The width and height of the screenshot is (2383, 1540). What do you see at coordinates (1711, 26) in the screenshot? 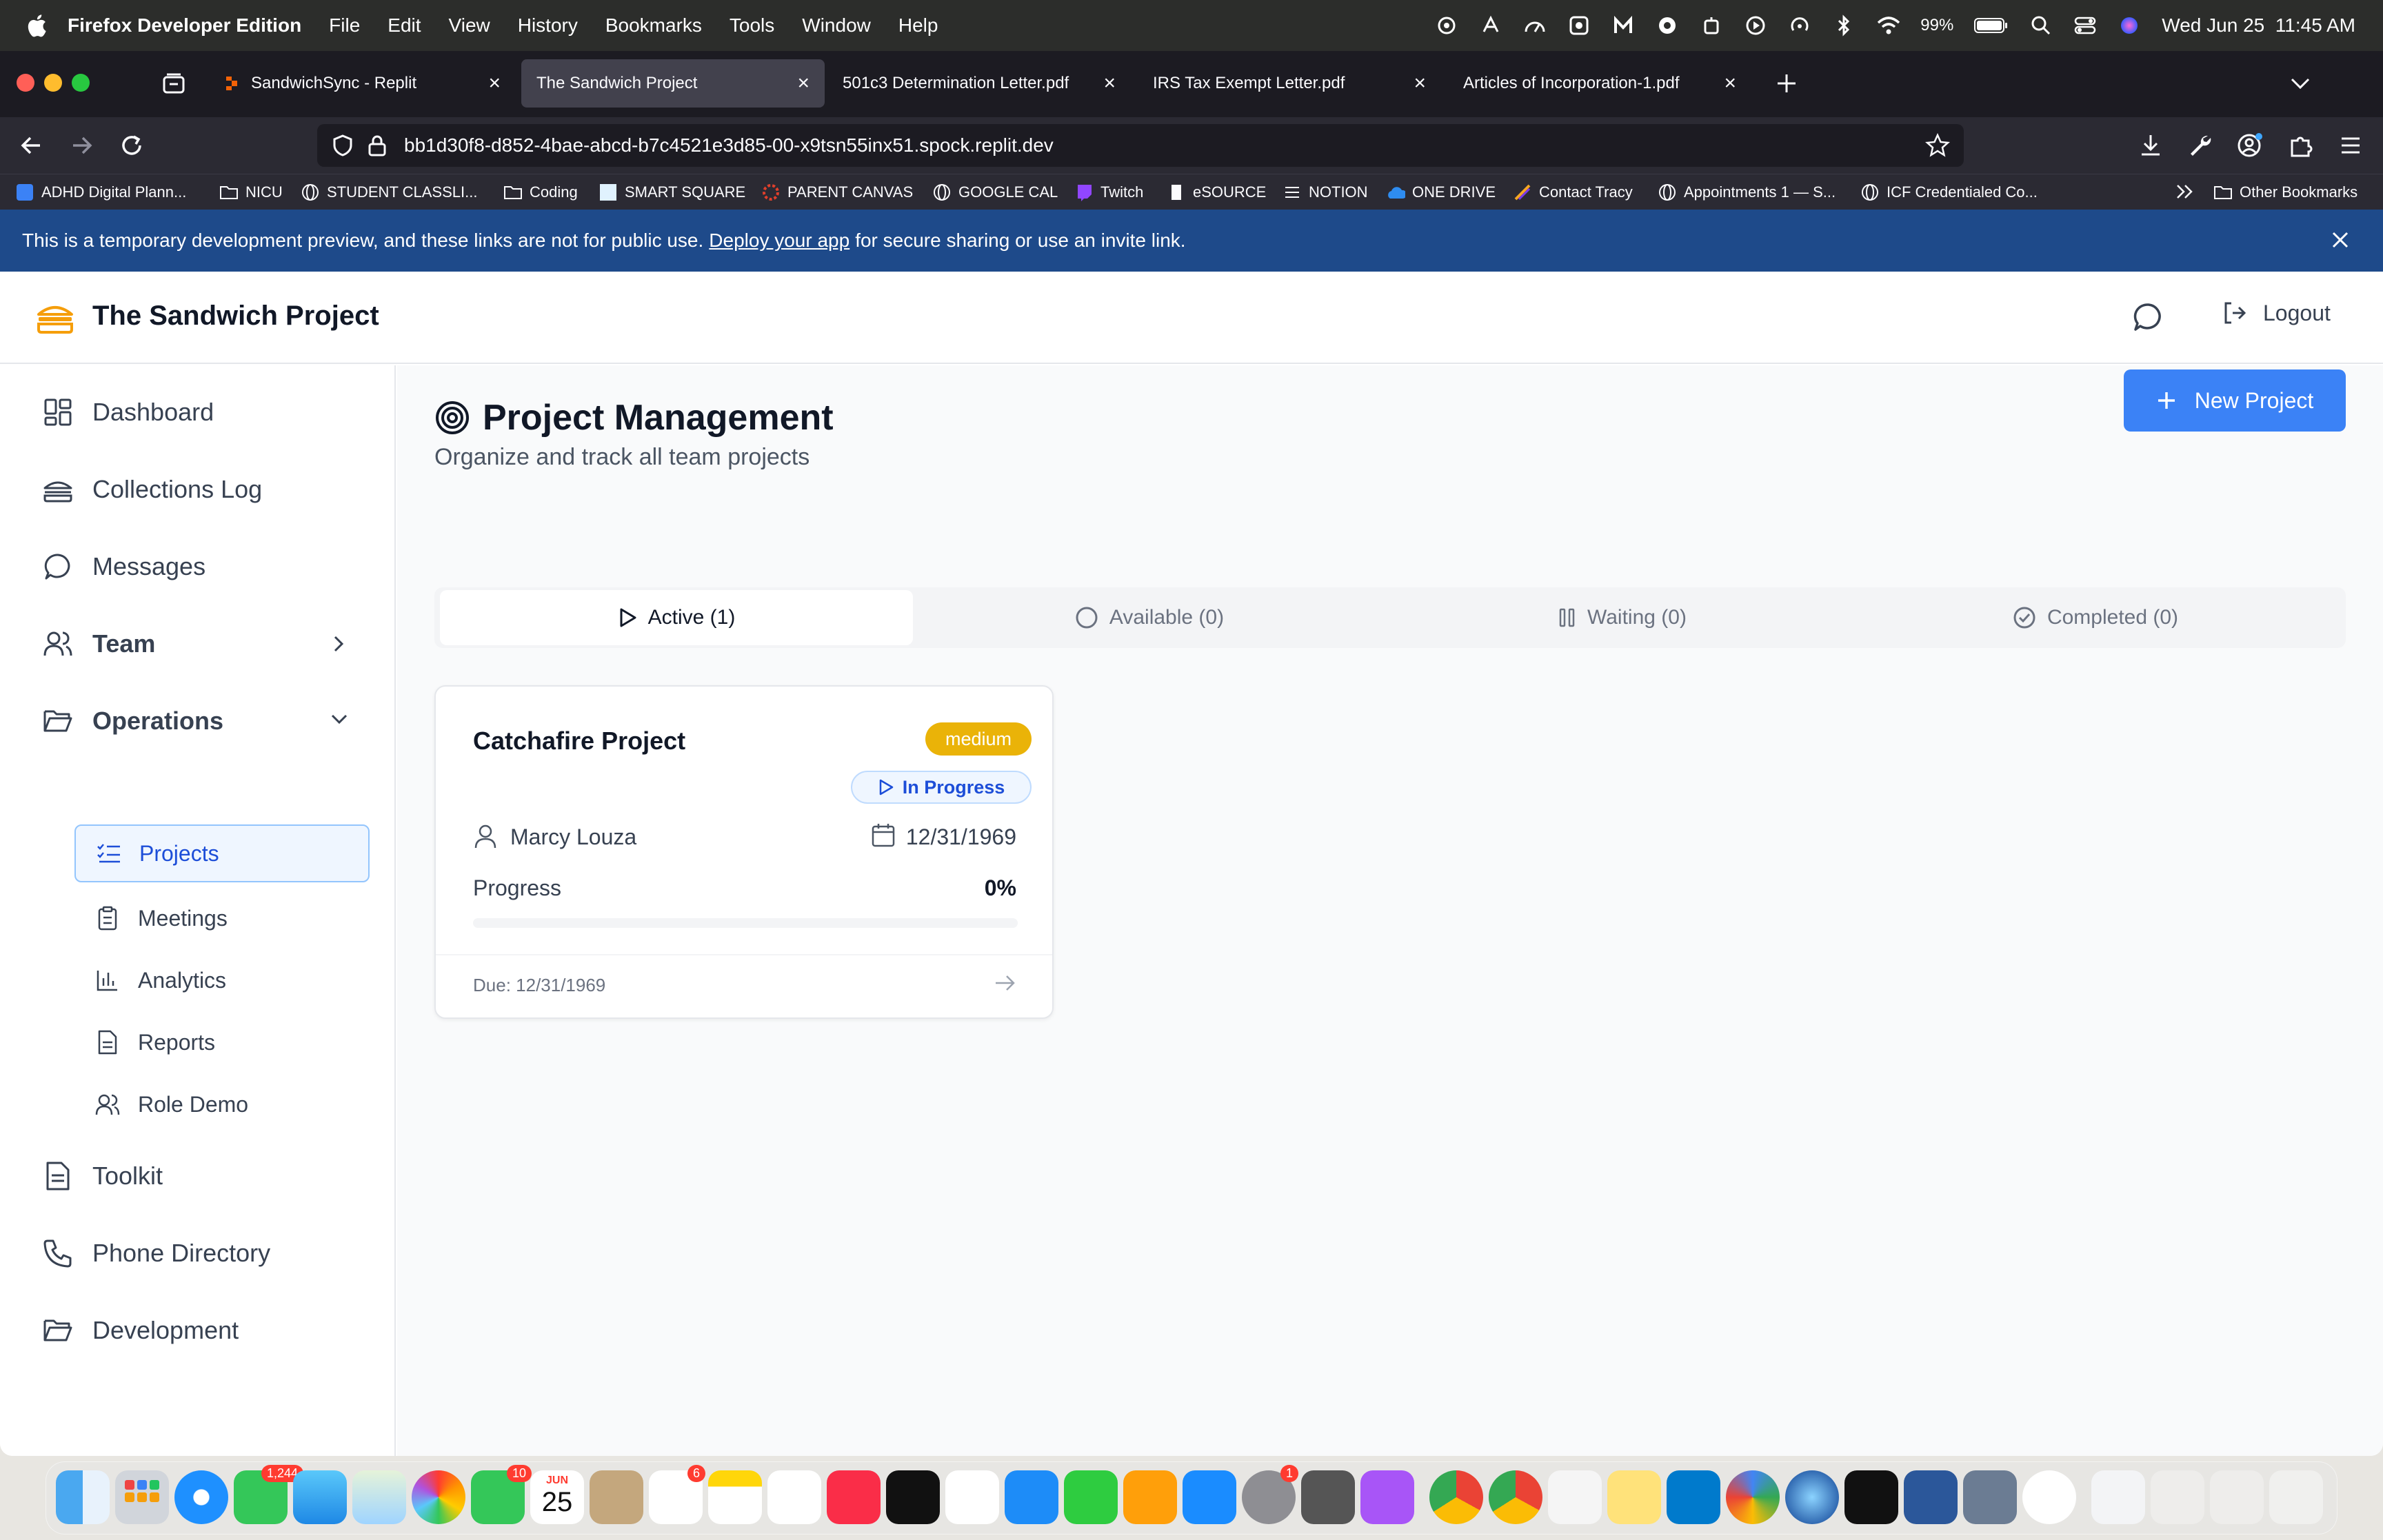
I see `robot-icon` at bounding box center [1711, 26].